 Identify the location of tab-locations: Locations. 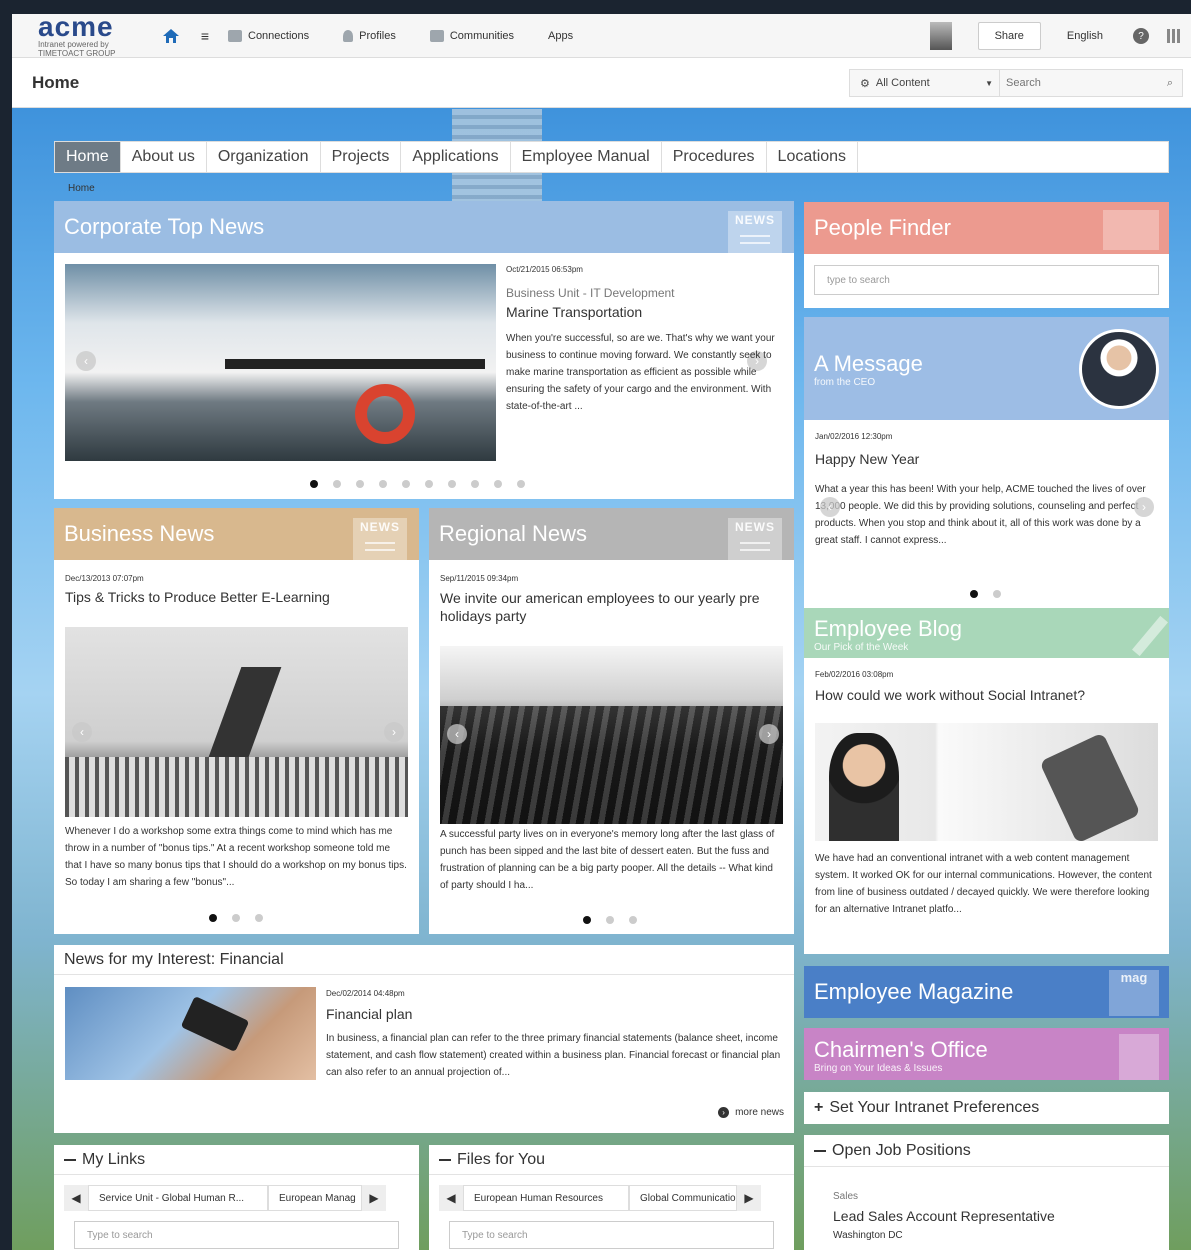
(813, 157).